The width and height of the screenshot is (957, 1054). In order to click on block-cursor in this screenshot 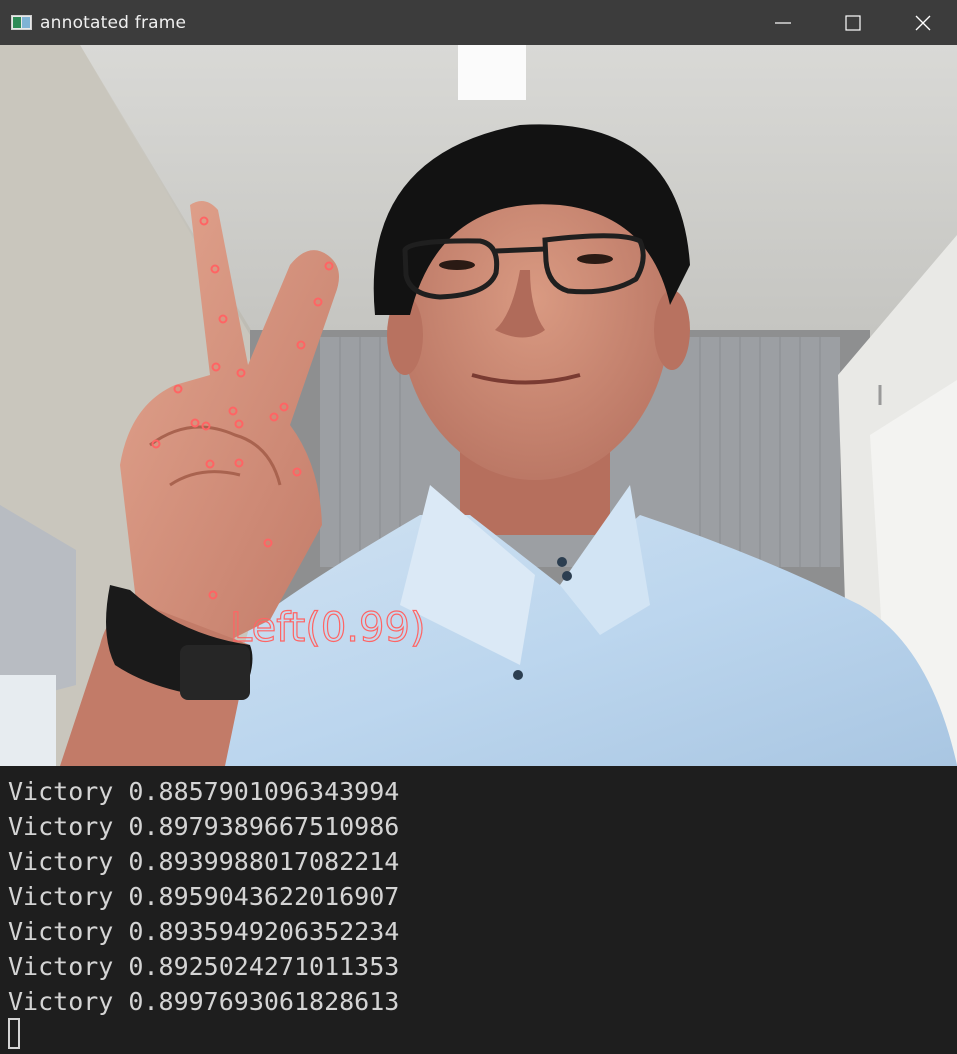, I will do `click(14, 1033)`.